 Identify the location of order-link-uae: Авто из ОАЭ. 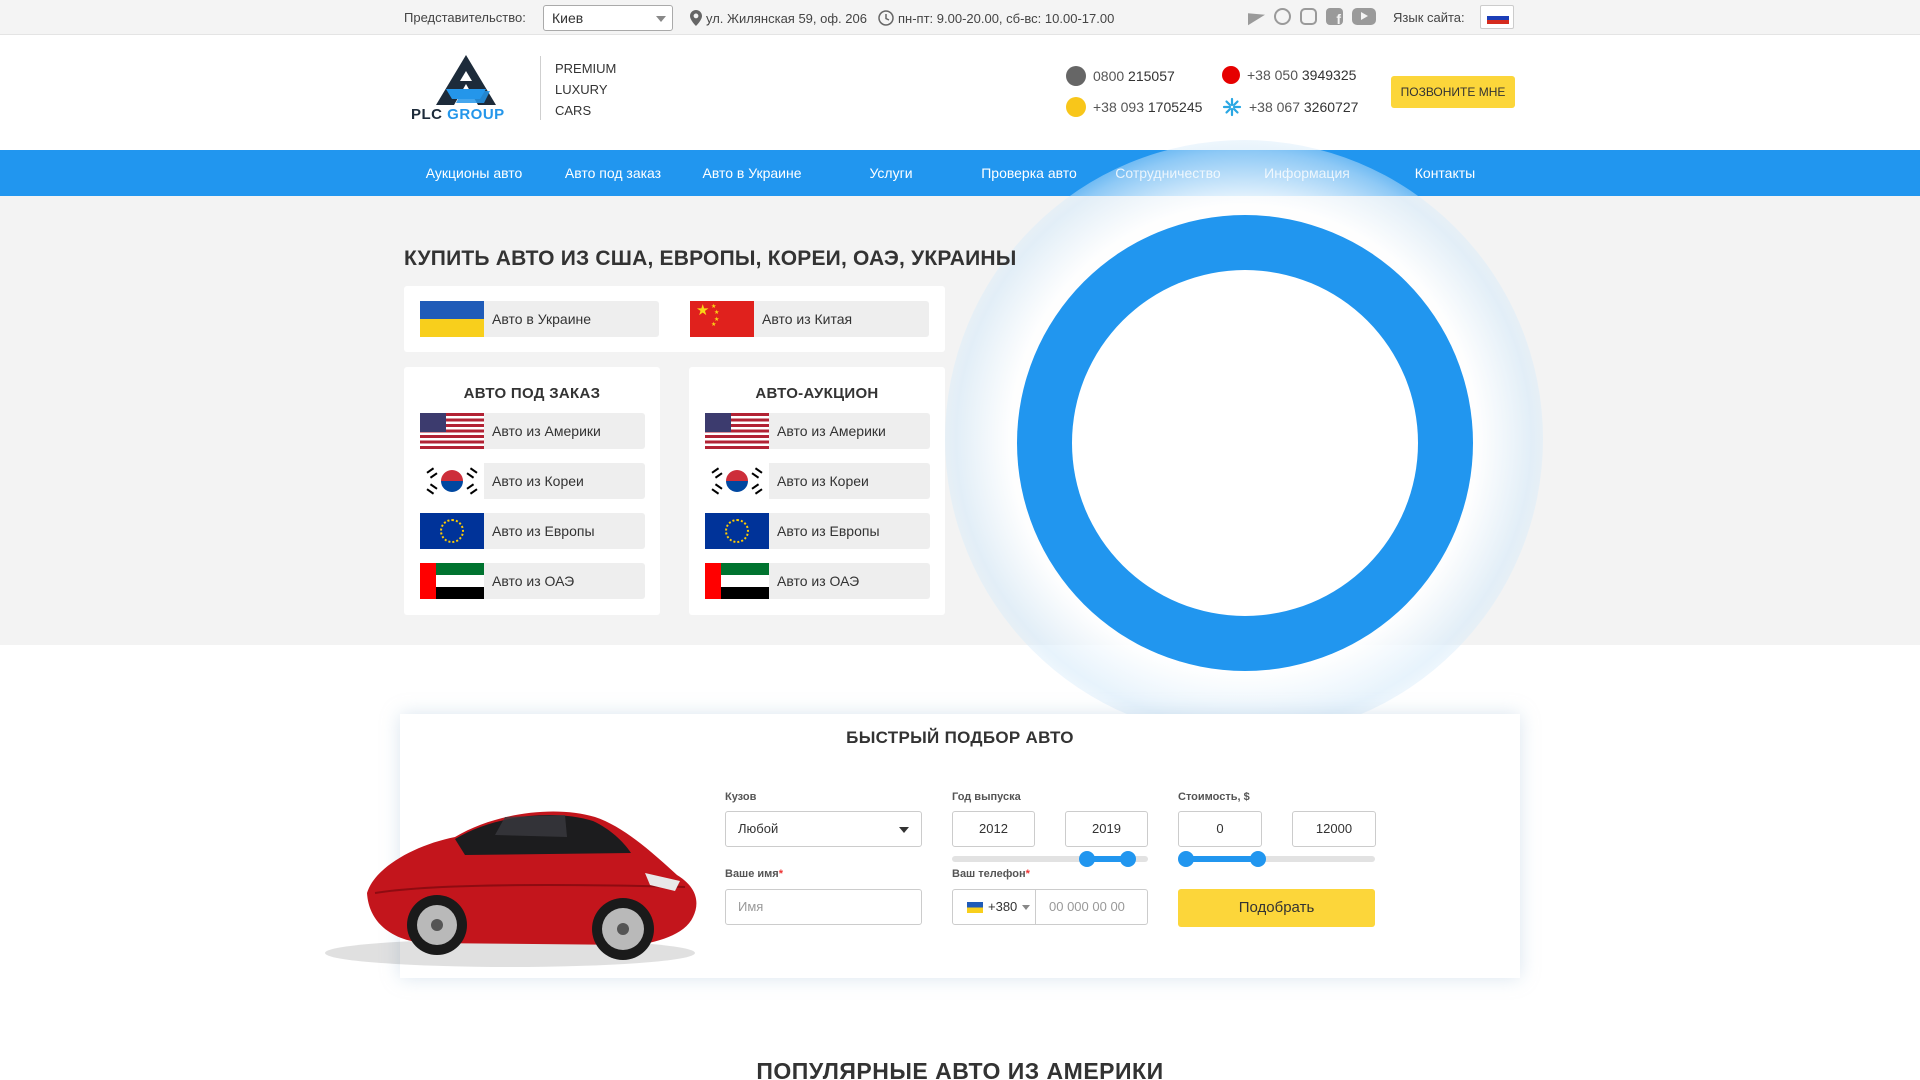
(532, 581).